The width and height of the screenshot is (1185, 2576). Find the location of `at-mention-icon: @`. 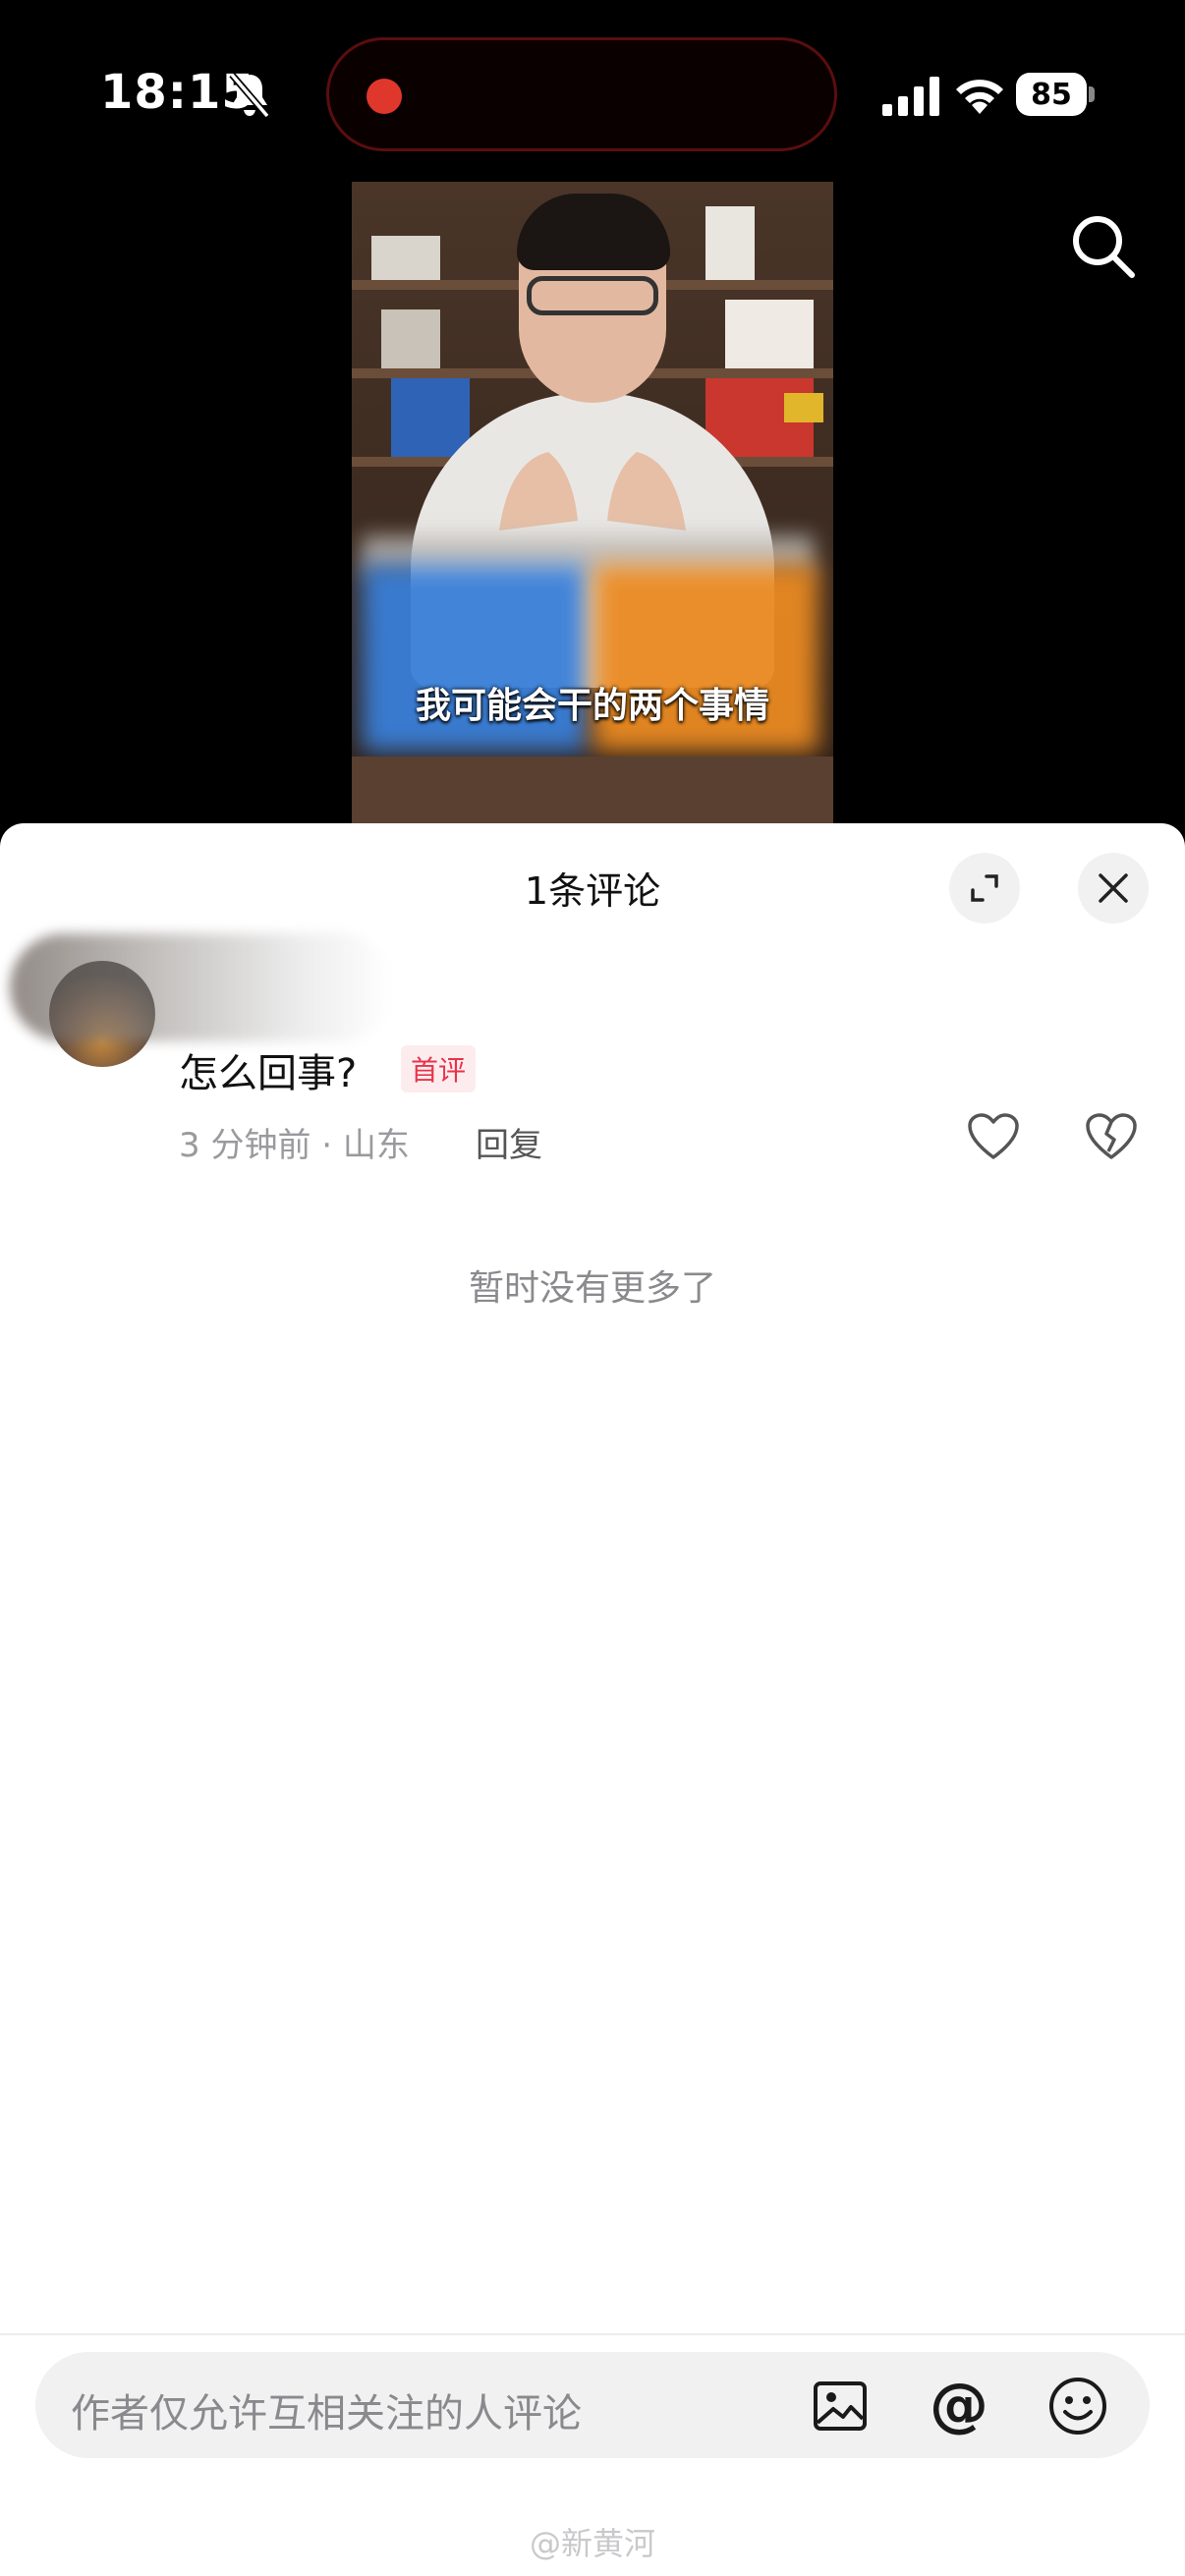

at-mention-icon: @ is located at coordinates (959, 2405).